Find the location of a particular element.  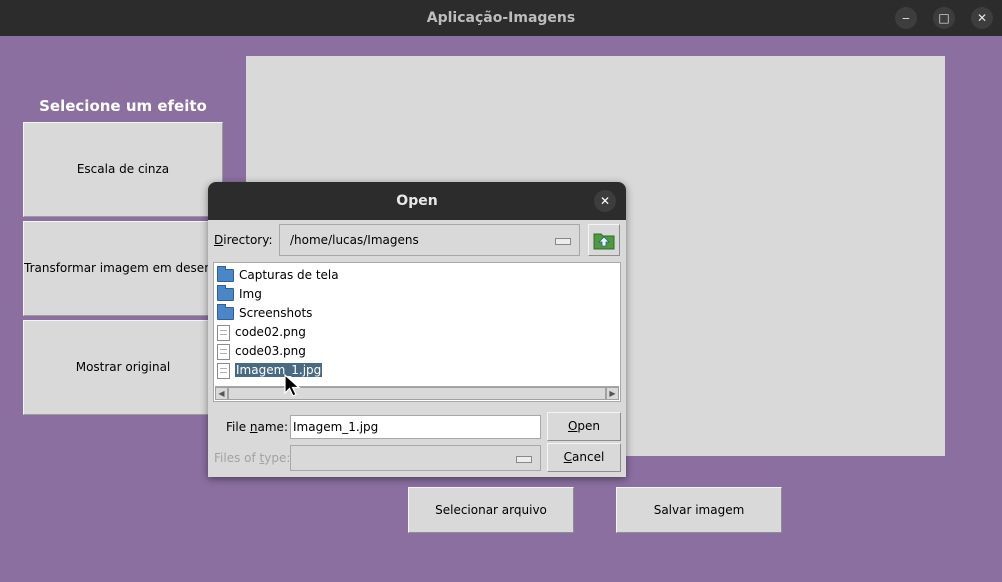

select-file-button: Selecionar arquivo is located at coordinates (491, 510).